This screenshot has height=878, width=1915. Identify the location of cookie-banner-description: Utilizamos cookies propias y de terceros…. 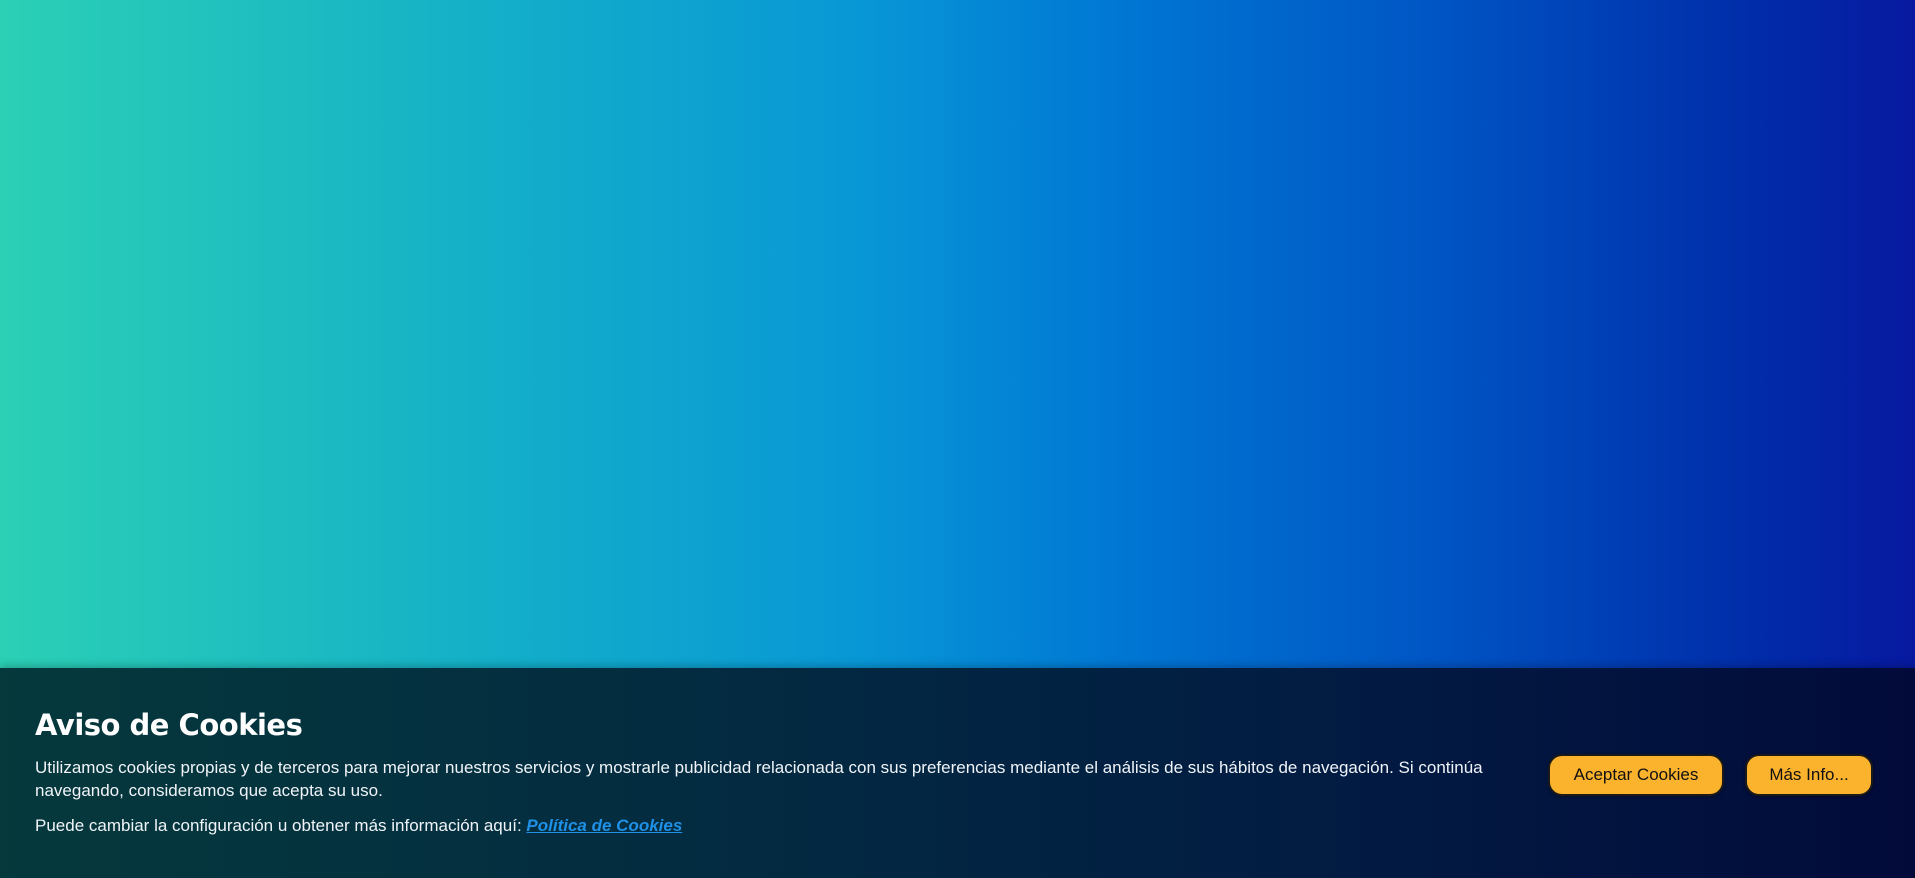
(759, 779).